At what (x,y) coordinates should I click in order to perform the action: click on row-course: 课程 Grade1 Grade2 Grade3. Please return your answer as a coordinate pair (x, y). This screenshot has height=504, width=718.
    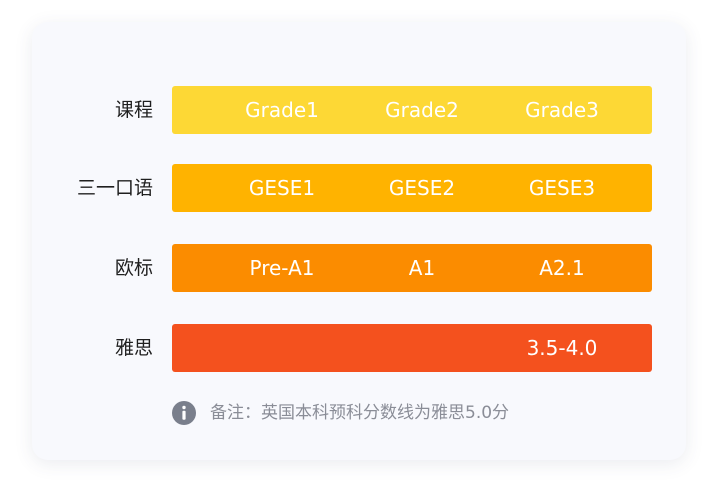
    Looking at the image, I should click on (359, 110).